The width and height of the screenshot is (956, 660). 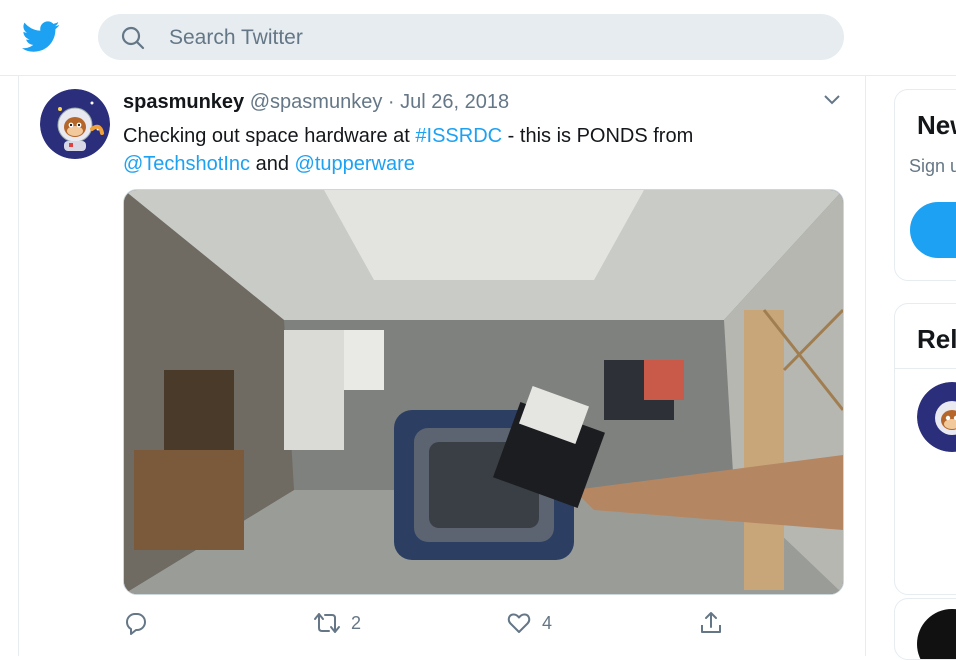 What do you see at coordinates (832, 99) in the screenshot?
I see `chevron-down-icon` at bounding box center [832, 99].